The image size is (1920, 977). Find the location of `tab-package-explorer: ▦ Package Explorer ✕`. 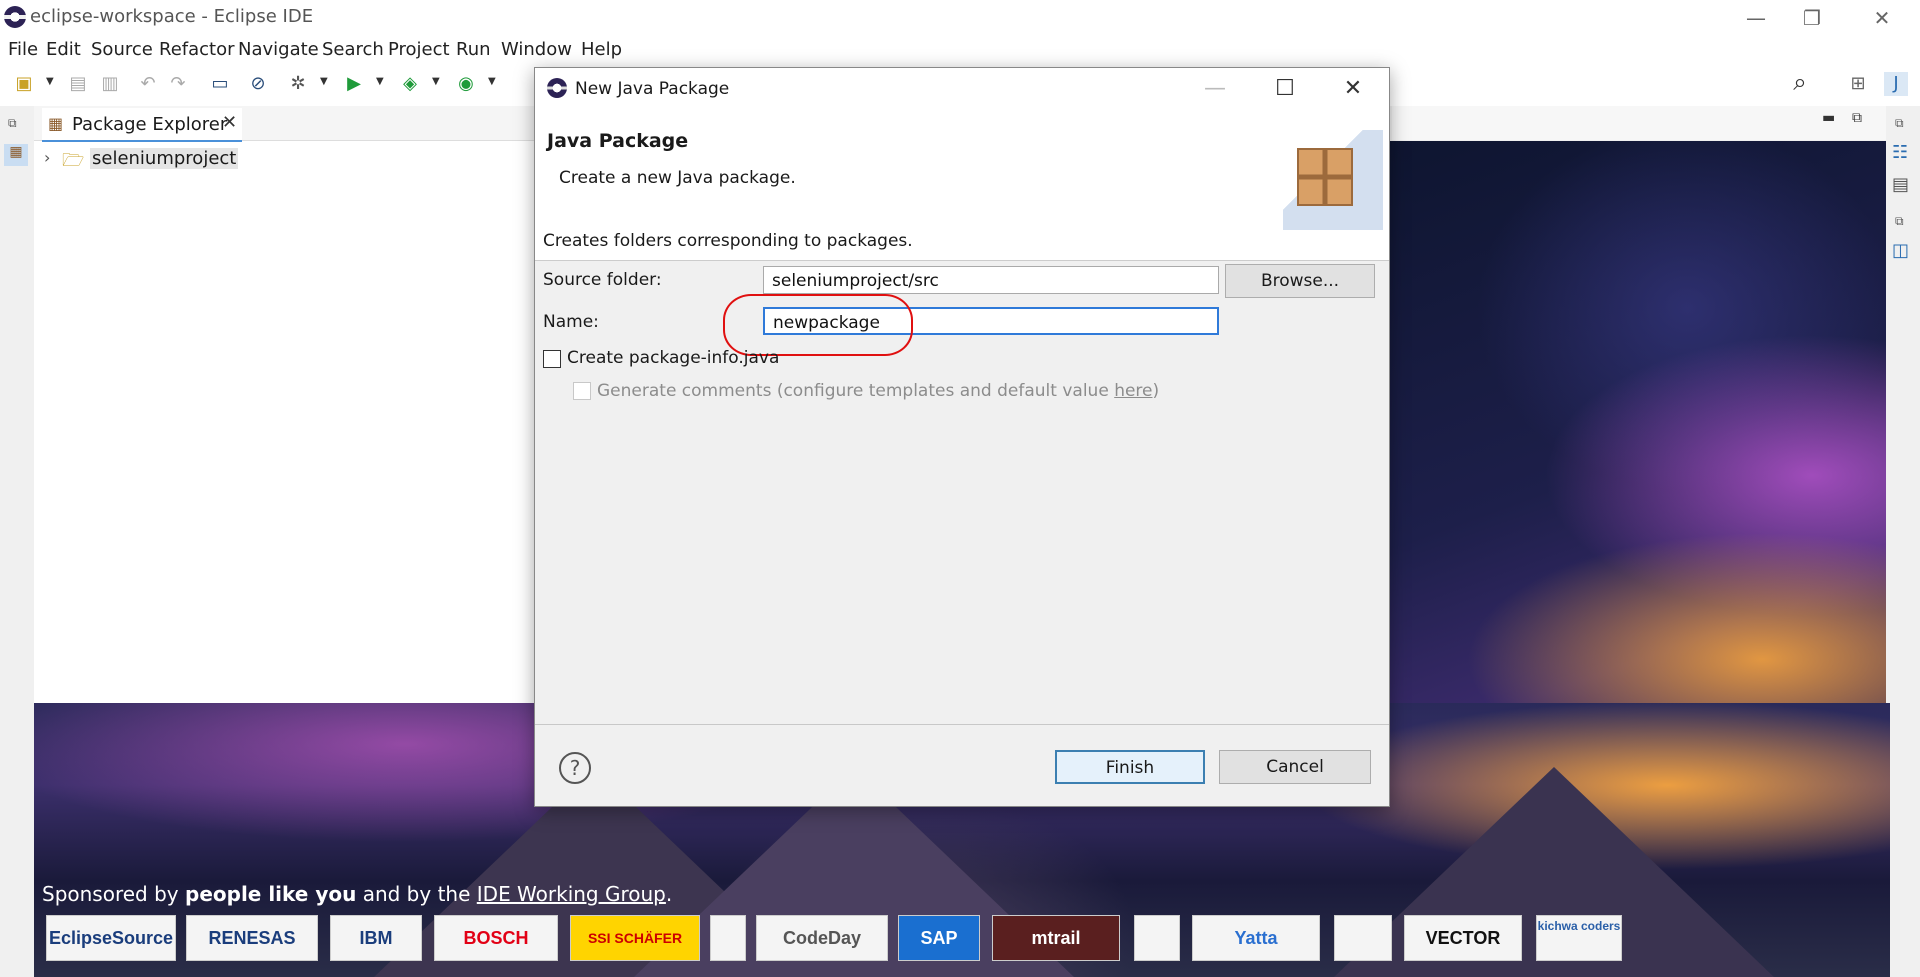

tab-package-explorer: ▦ Package Explorer ✕ is located at coordinates (142, 125).